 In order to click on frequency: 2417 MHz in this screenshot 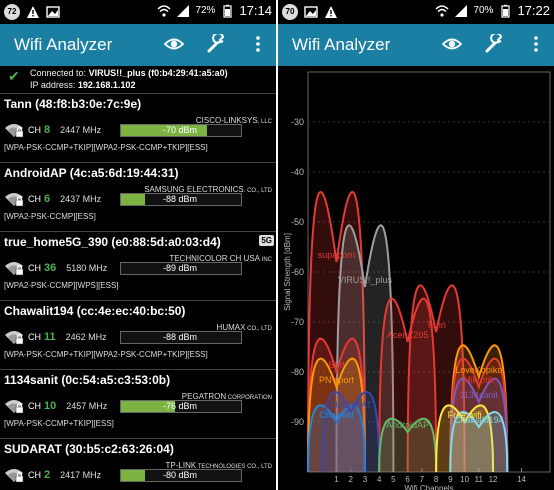, I will do `click(81, 475)`.